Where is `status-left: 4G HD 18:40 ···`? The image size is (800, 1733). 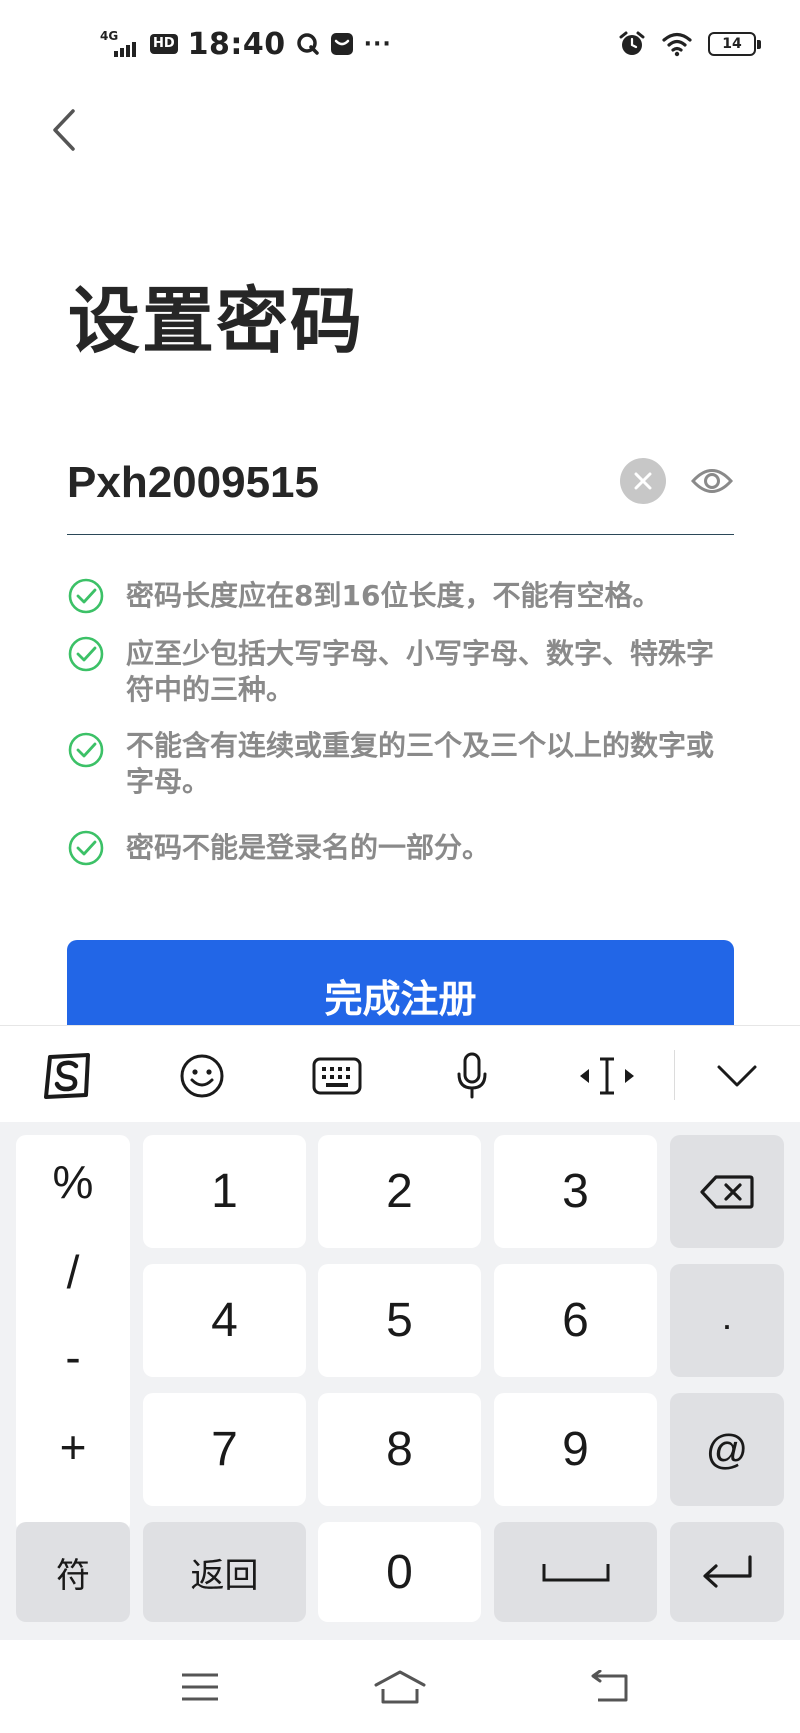 status-left: 4G HD 18:40 ··· is located at coordinates (246, 44).